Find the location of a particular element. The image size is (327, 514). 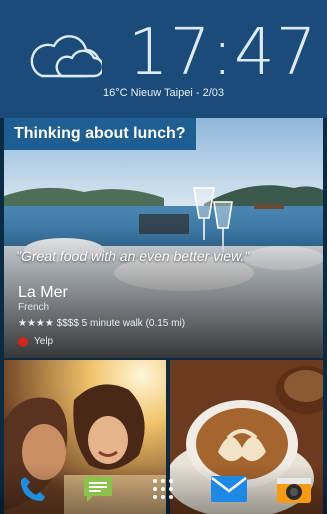

phone-button is located at coordinates (33, 489).